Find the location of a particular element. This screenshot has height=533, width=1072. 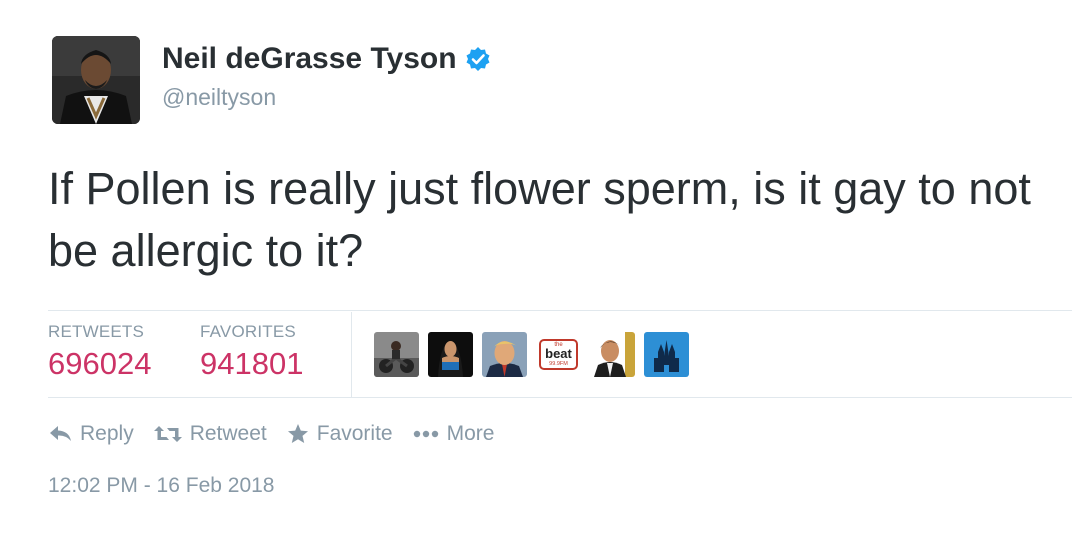

favorites-stat: FAVORITES 941801 is located at coordinates (251, 352).